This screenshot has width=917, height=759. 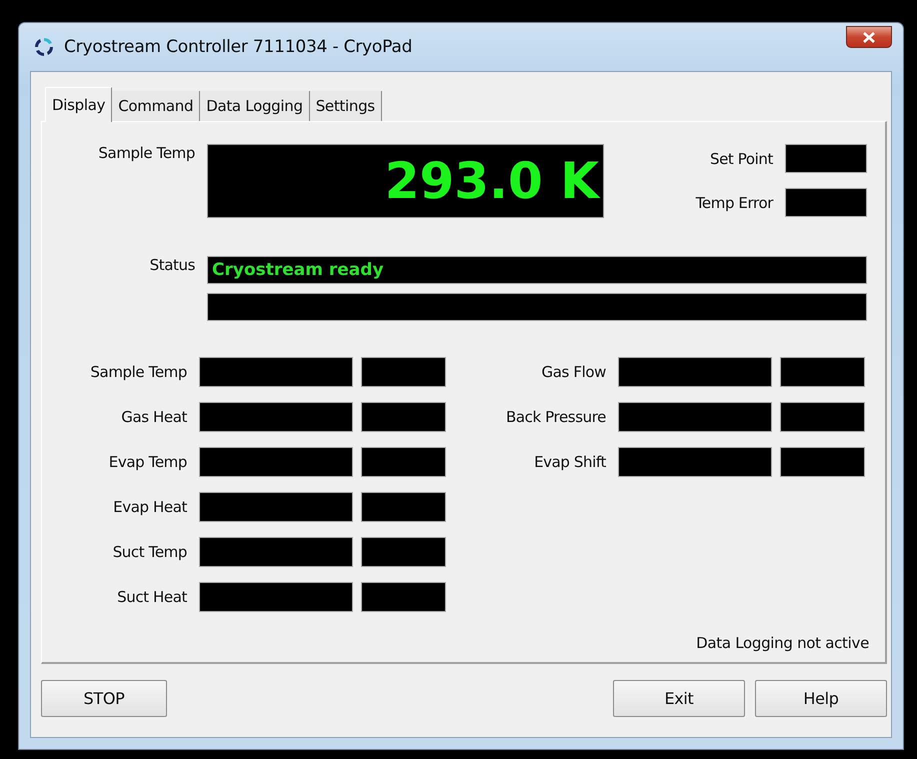 I want to click on field-label: Gas Flow, so click(x=573, y=372).